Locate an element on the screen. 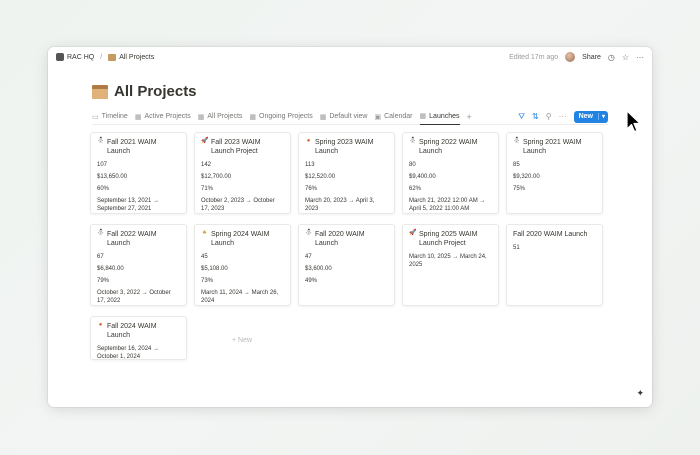  card-dates: March 10, 2025 → March 24, 2025 is located at coordinates (448, 261).